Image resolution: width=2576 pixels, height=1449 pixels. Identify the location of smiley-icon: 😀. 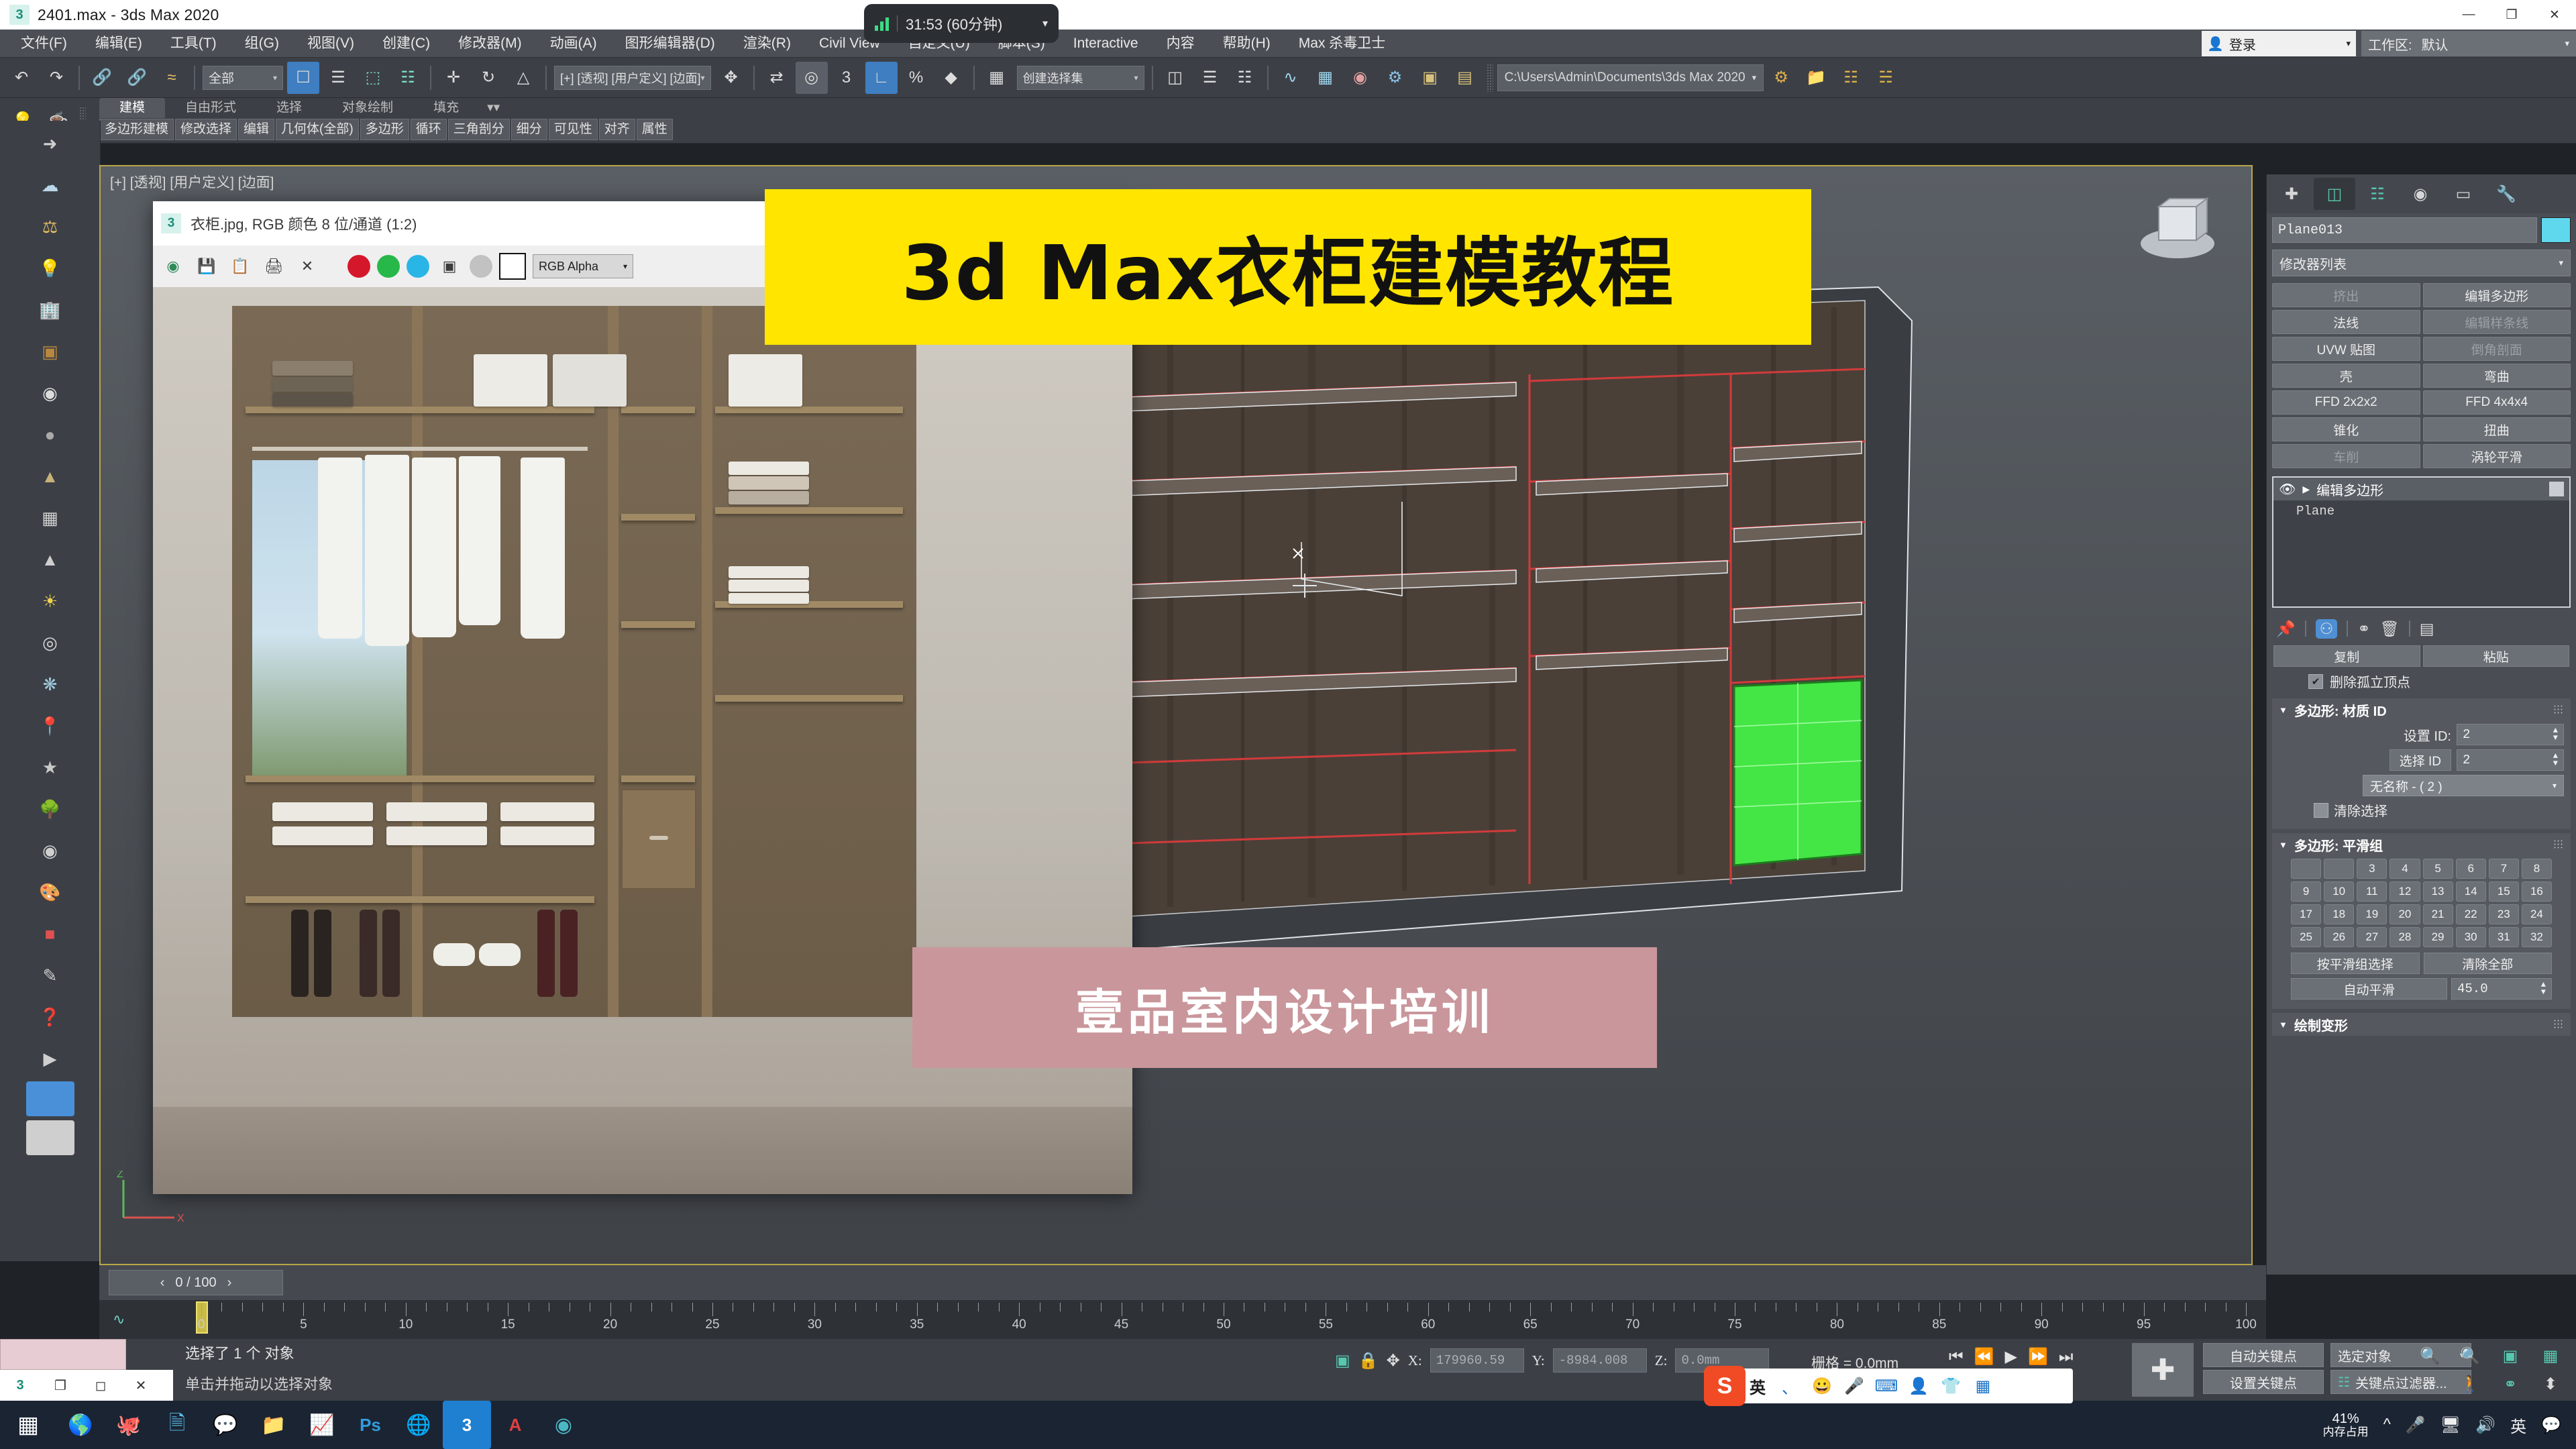
(1822, 1386).